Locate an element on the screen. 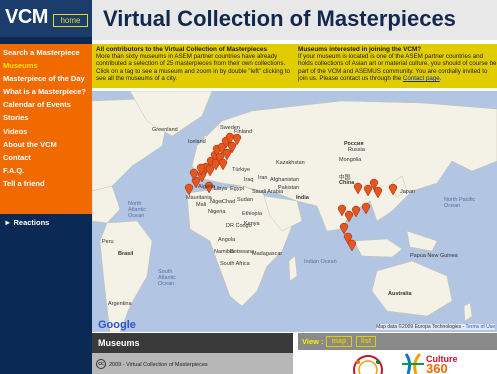  view-panel: View : map list Culture 360 is located at coordinates (397, 353).